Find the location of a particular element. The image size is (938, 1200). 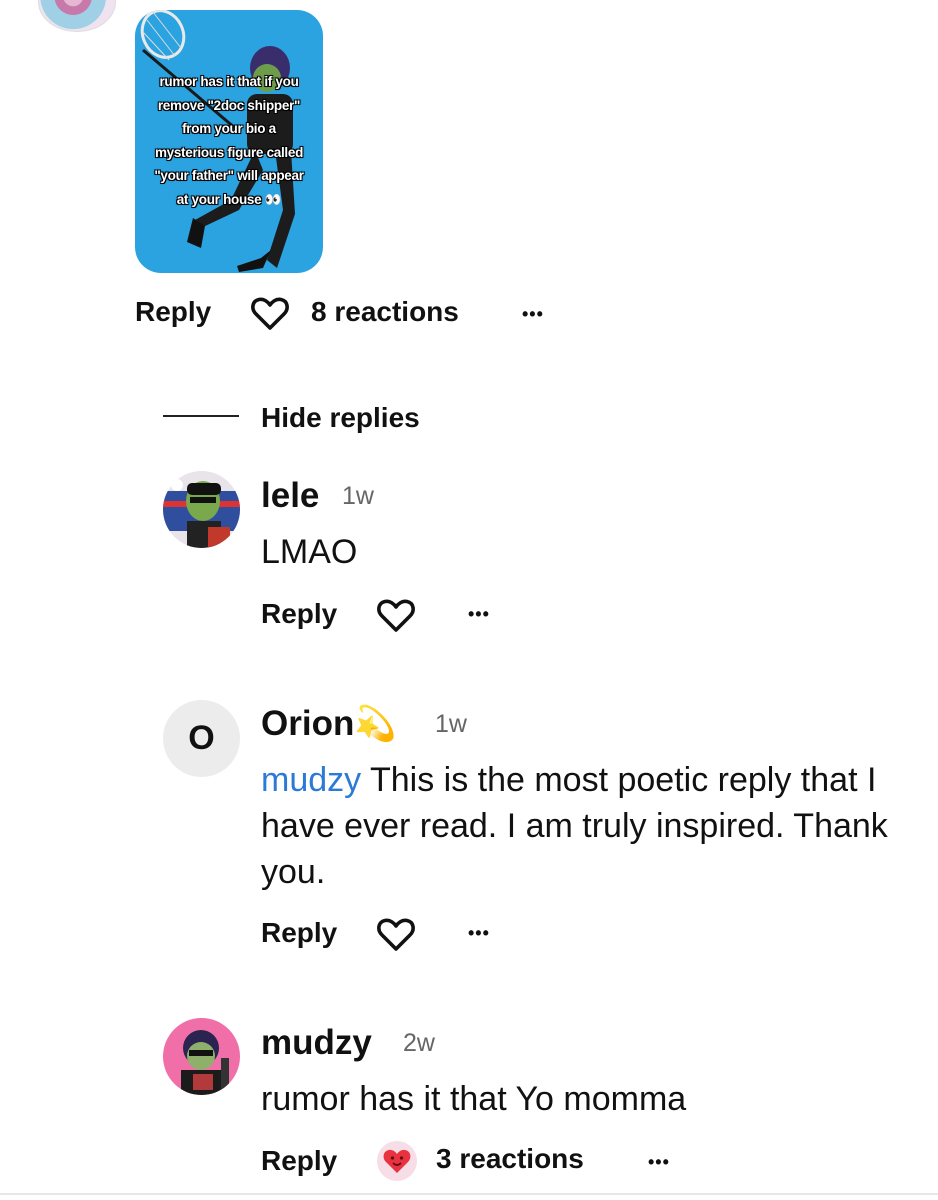

dizzy-star-emoji-icon: 💫 is located at coordinates (375, 724).